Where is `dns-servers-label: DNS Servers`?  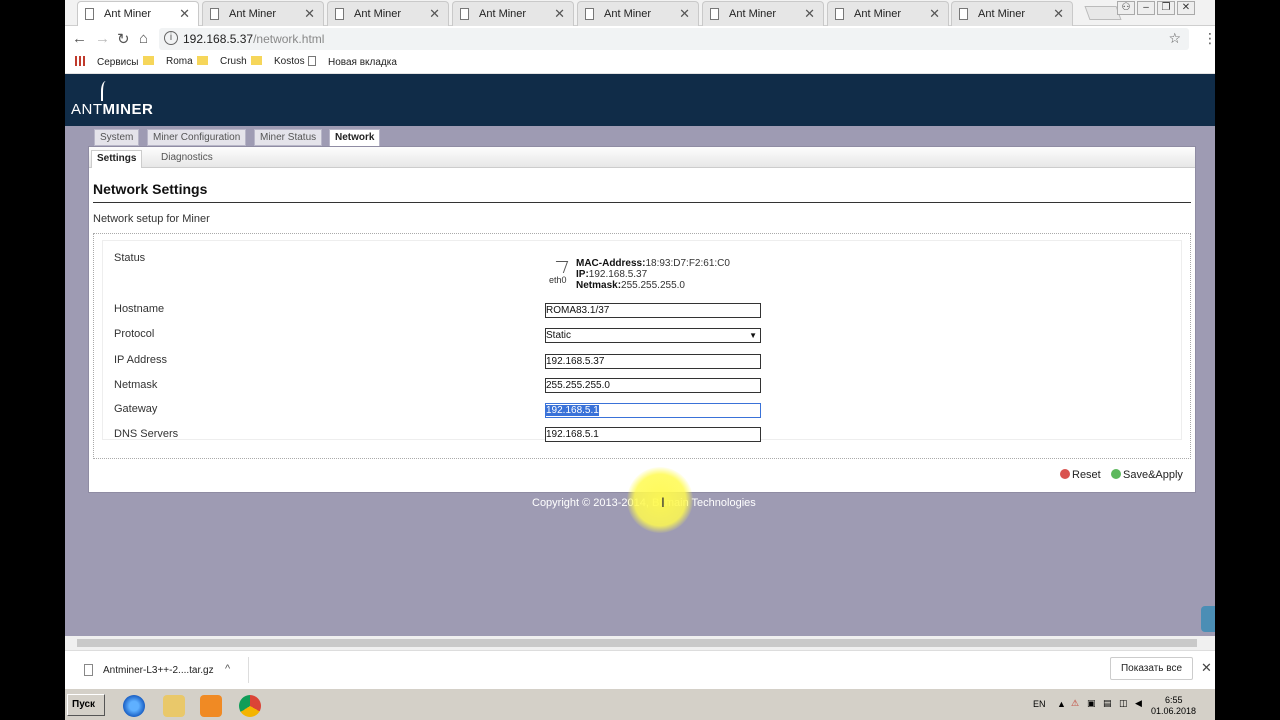
dns-servers-label: DNS Servers is located at coordinates (146, 434).